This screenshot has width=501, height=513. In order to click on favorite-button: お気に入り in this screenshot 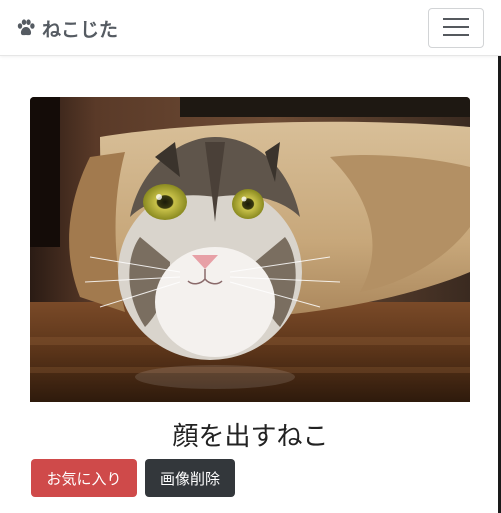, I will do `click(84, 478)`.